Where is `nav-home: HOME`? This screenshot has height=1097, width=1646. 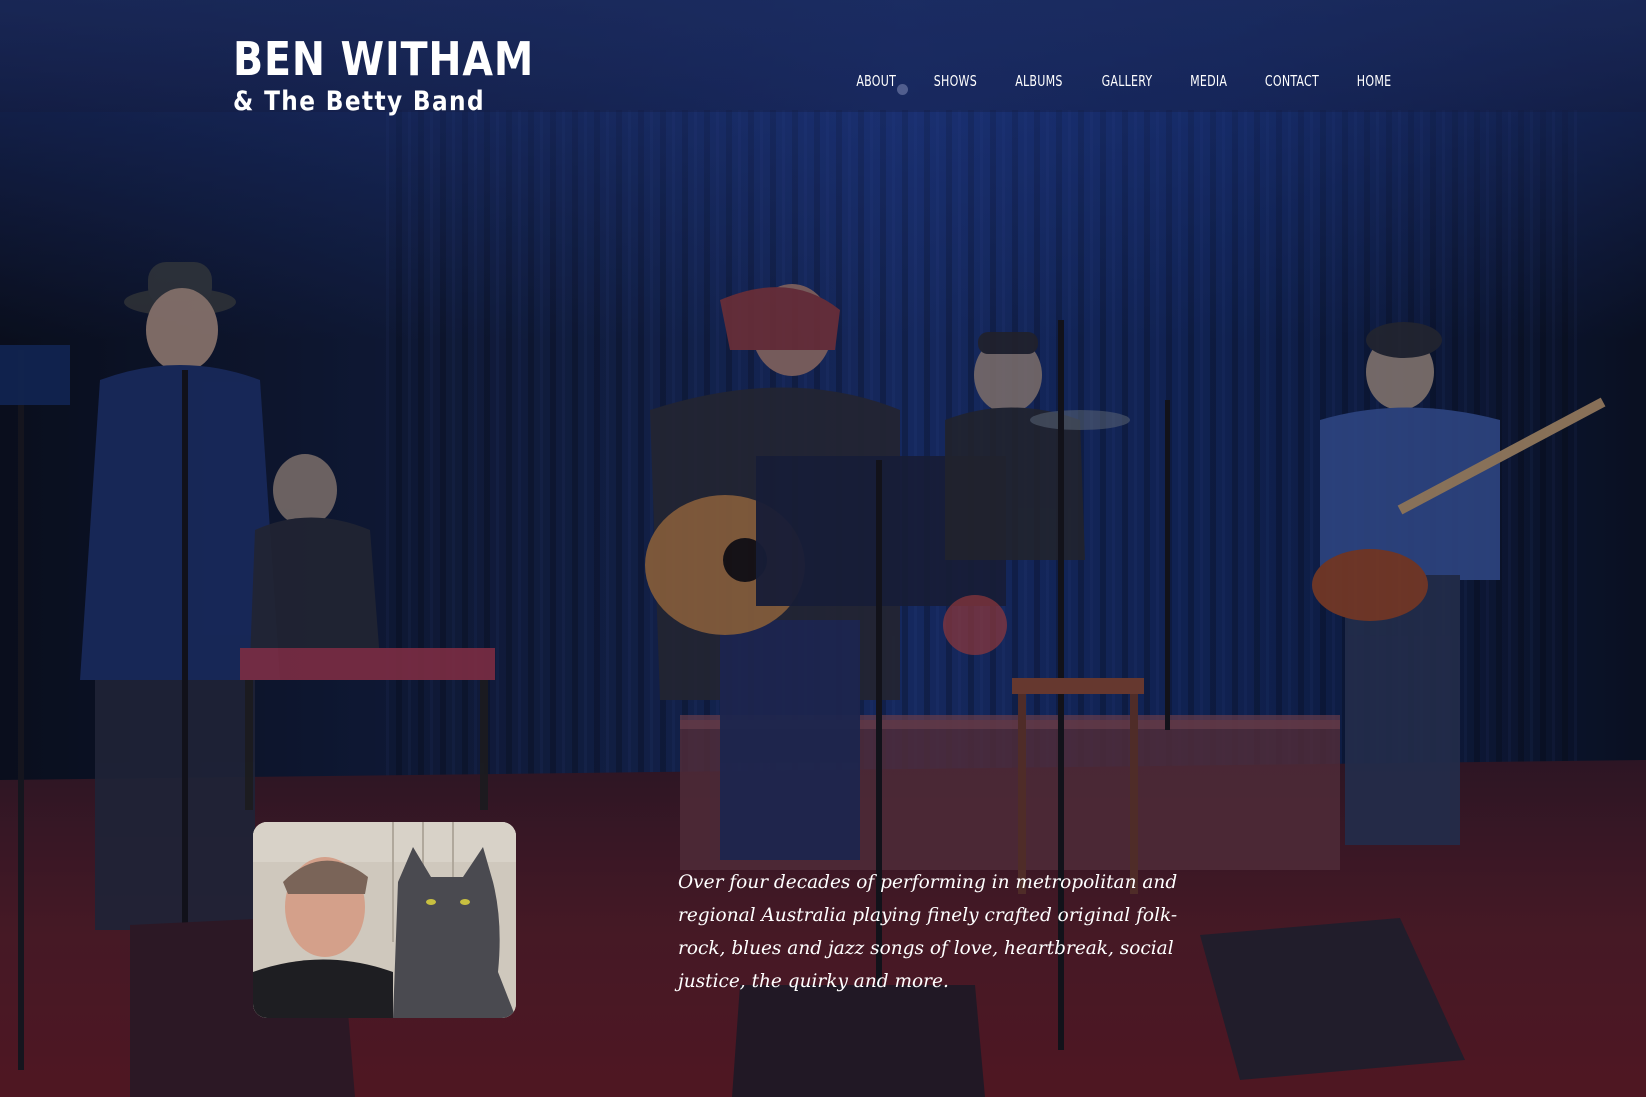 nav-home: HOME is located at coordinates (1374, 81).